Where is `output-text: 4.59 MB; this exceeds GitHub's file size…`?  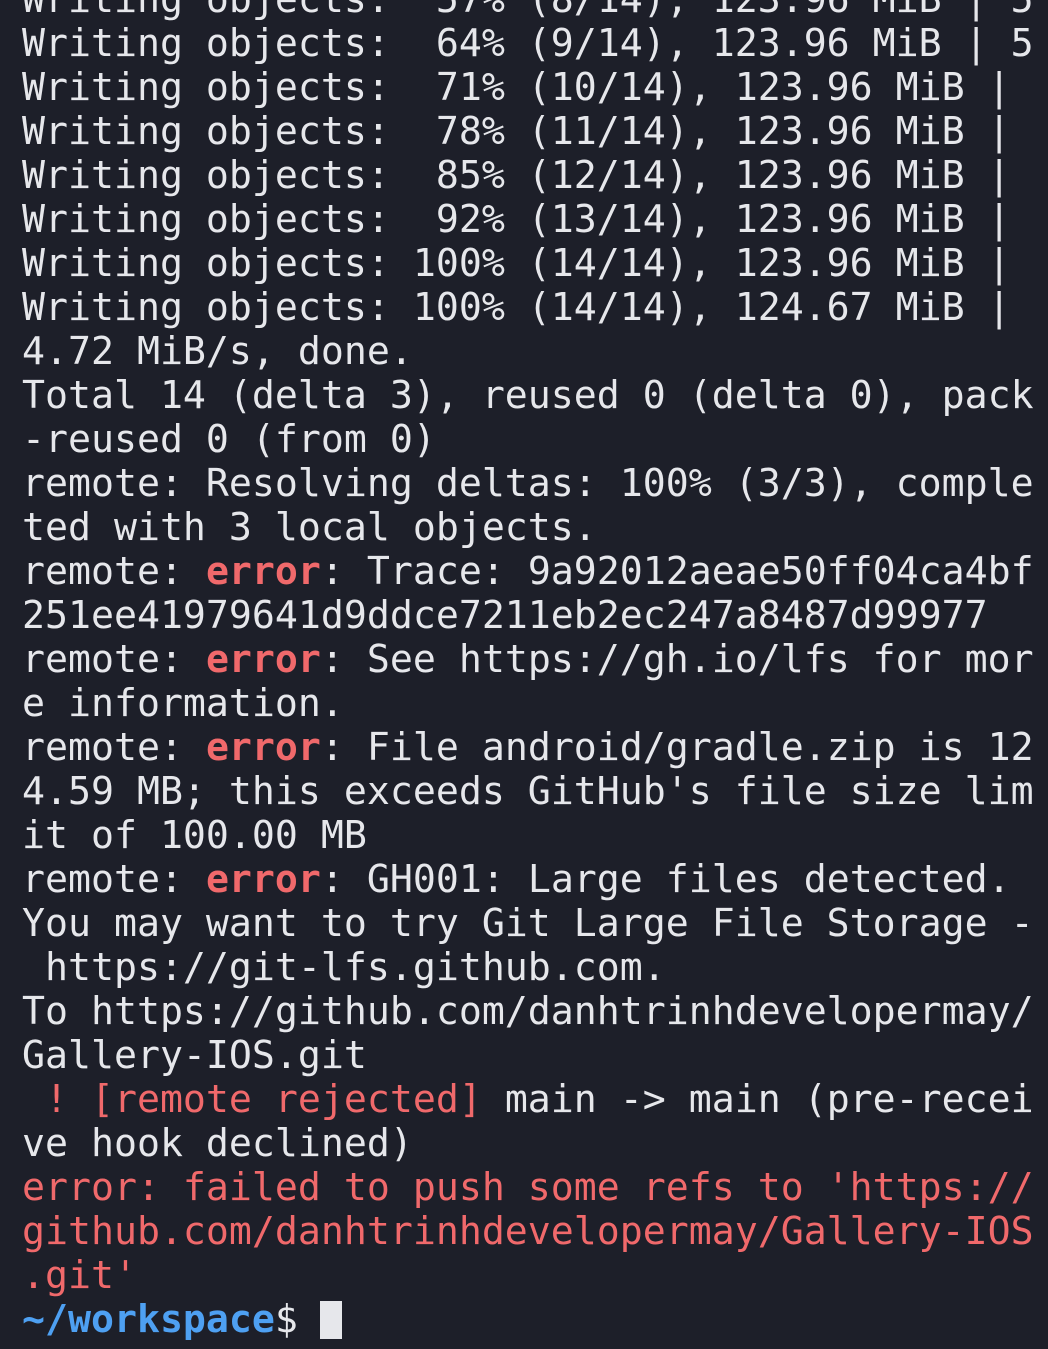 output-text: 4.59 MB; this exceeds GitHub's file size… is located at coordinates (528, 792).